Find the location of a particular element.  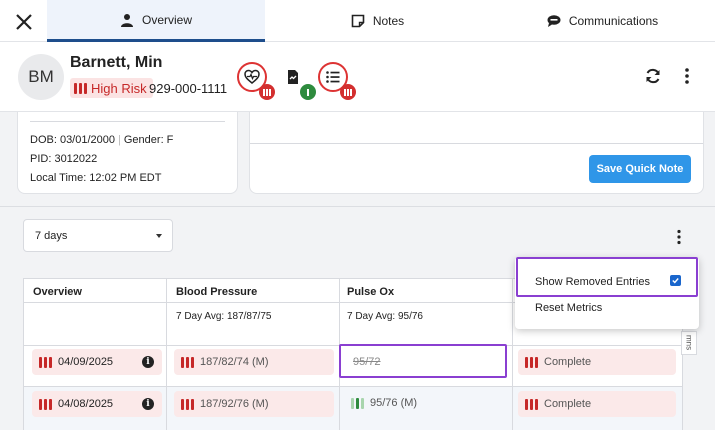

quick-note-card: Save Quick Note is located at coordinates (476, 153).